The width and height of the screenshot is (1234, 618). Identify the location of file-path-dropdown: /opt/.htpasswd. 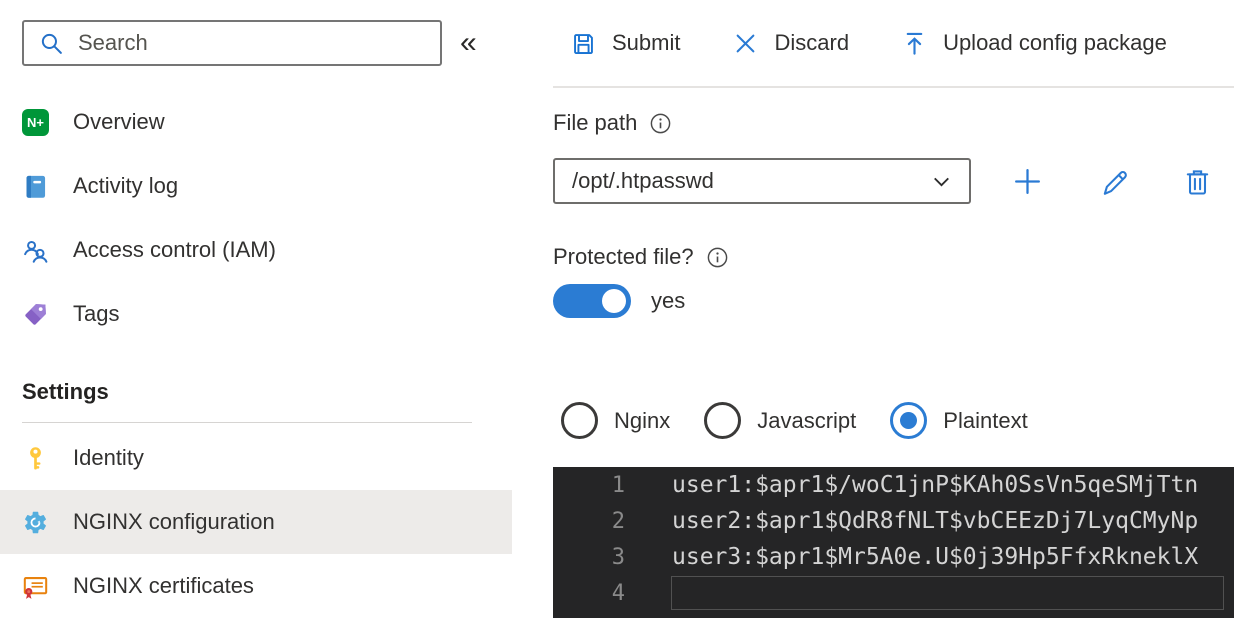
(762, 181).